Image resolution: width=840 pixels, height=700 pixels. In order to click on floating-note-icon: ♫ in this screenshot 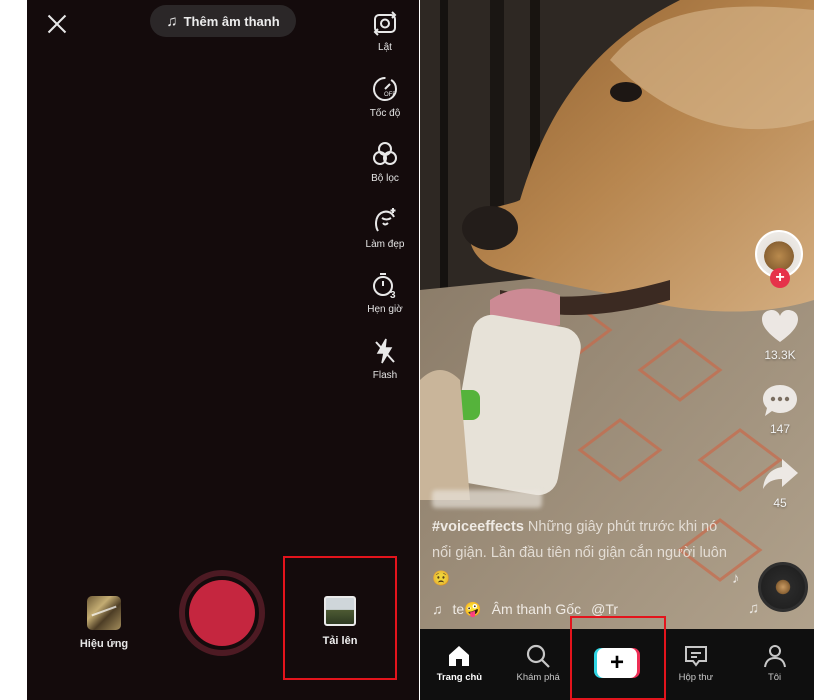, I will do `click(754, 608)`.